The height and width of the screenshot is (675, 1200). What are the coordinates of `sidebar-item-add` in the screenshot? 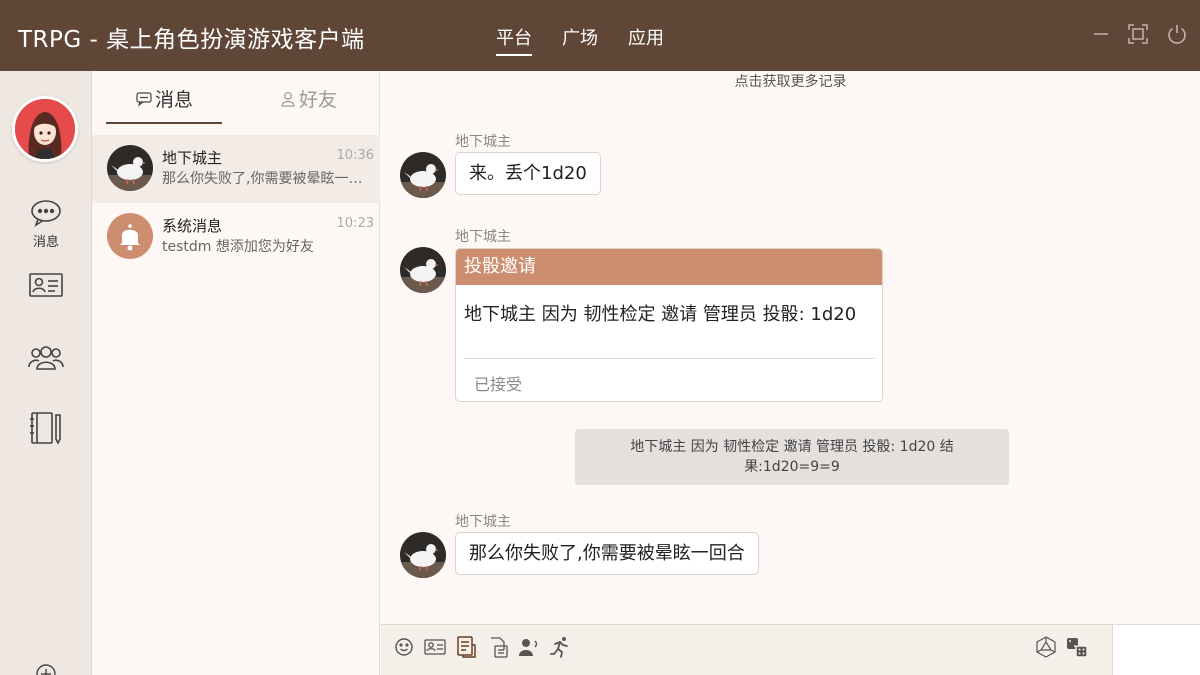 It's located at (46, 669).